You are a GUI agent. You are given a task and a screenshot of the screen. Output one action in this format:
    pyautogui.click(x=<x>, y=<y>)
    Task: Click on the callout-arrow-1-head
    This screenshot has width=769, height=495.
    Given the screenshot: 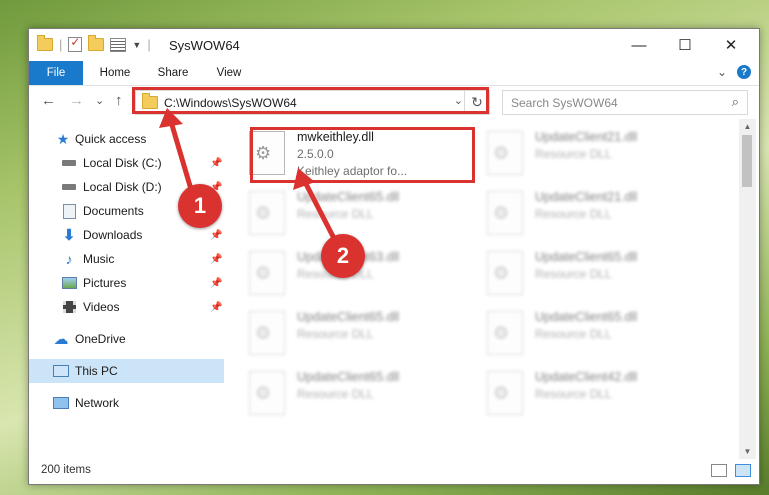 What is the action you would take?
    pyautogui.click(x=171, y=118)
    